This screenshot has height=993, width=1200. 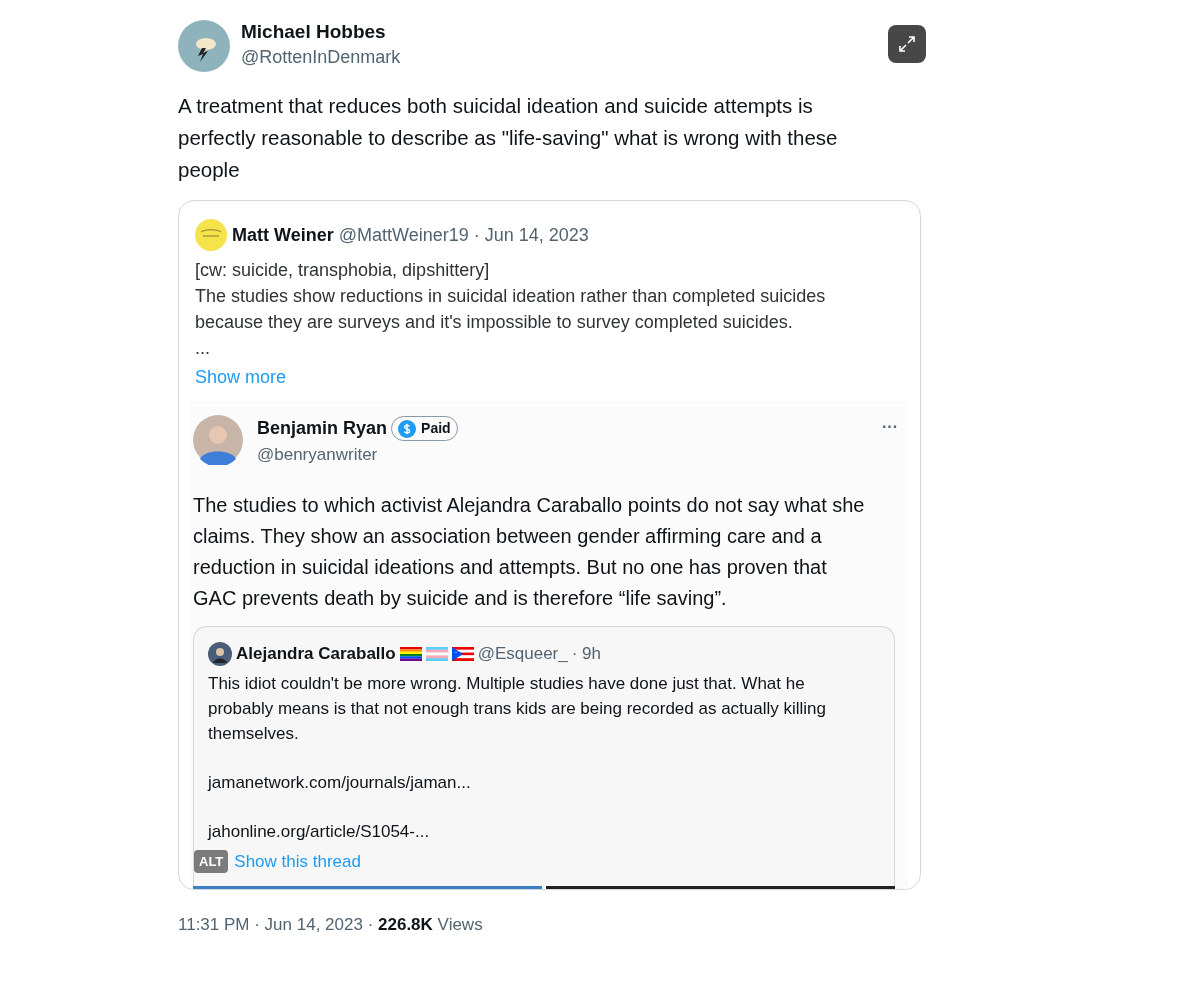 What do you see at coordinates (211, 861) in the screenshot?
I see `alt-badge: ALT` at bounding box center [211, 861].